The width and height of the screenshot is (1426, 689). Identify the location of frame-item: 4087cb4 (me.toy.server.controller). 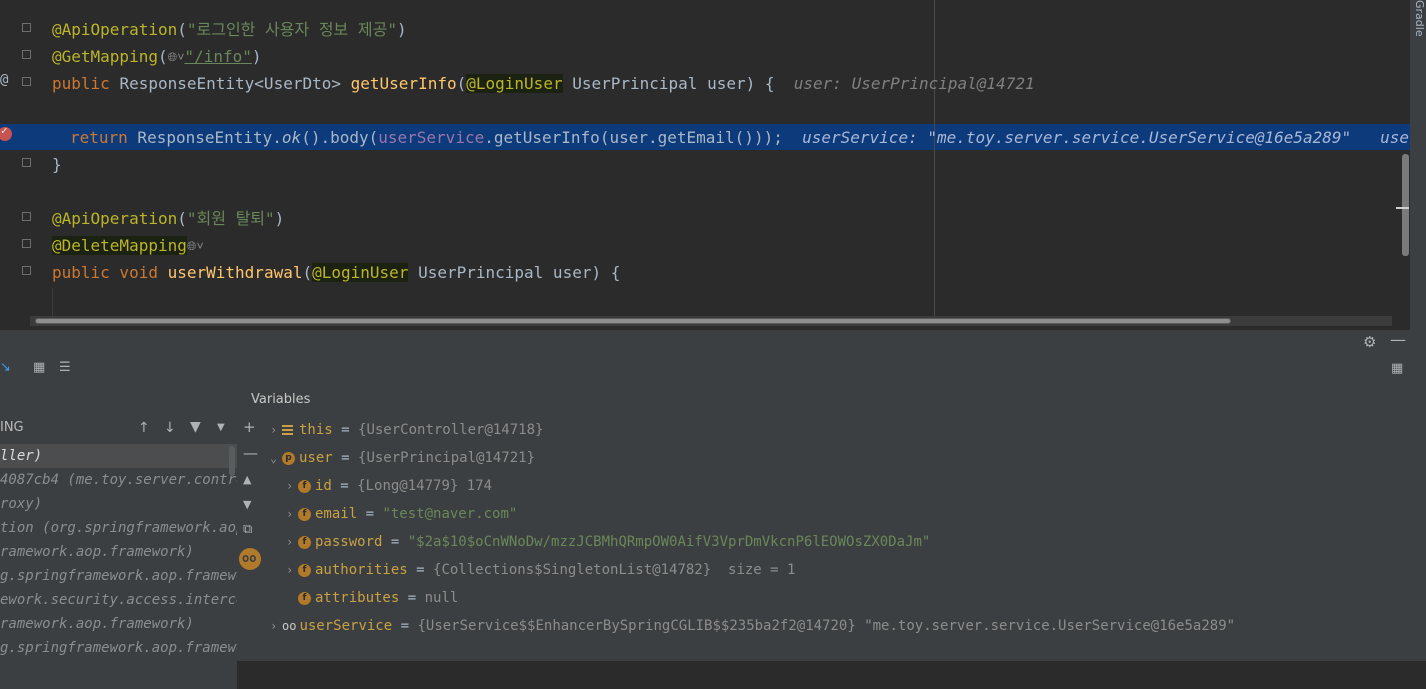
(118, 480).